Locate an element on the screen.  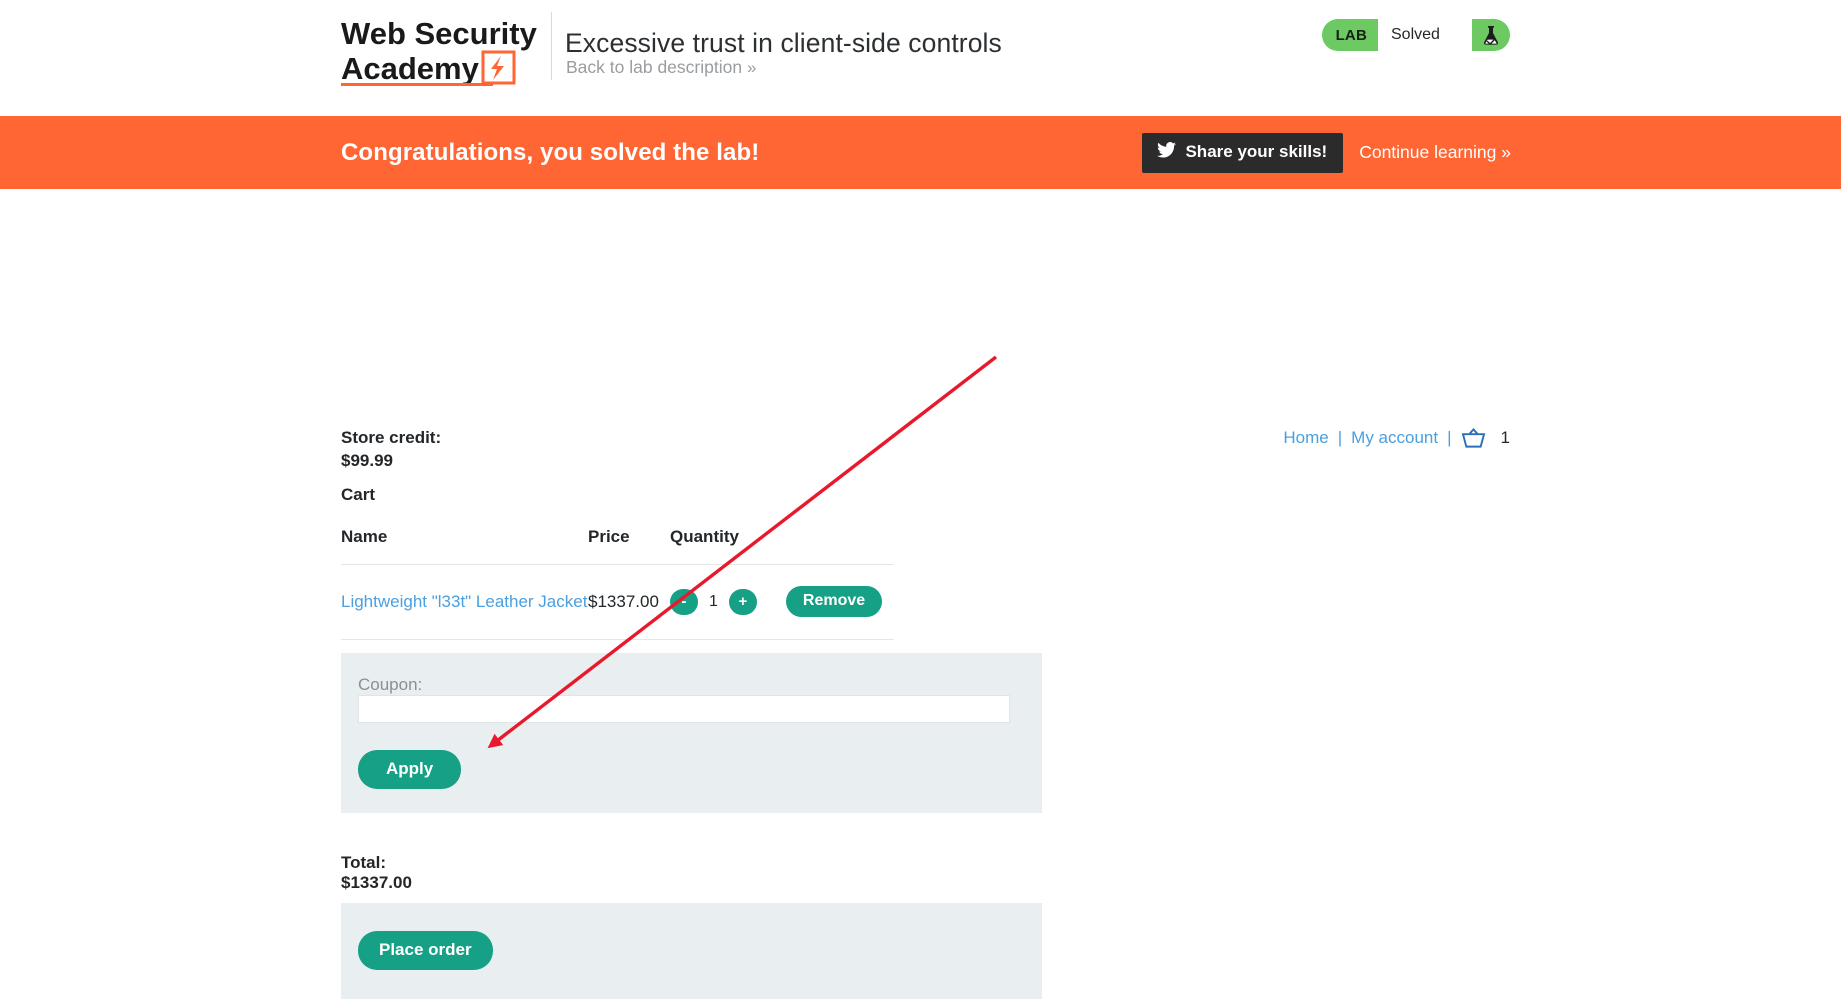
lab-status-tag: LAB is located at coordinates (1351, 35).